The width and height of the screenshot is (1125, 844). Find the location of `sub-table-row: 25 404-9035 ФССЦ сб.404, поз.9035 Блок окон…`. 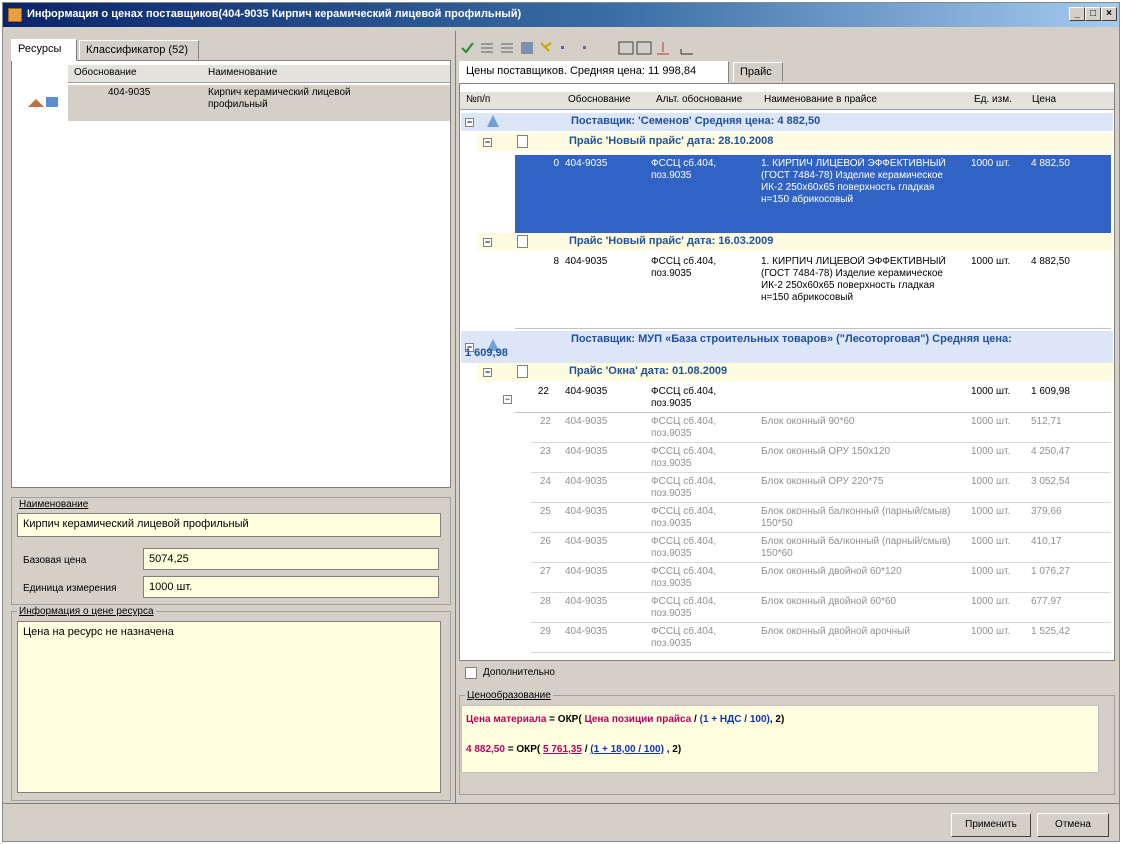

sub-table-row: 25 404-9035 ФССЦ сб.404, поз.9035 Блок окон… is located at coordinates (821, 518).